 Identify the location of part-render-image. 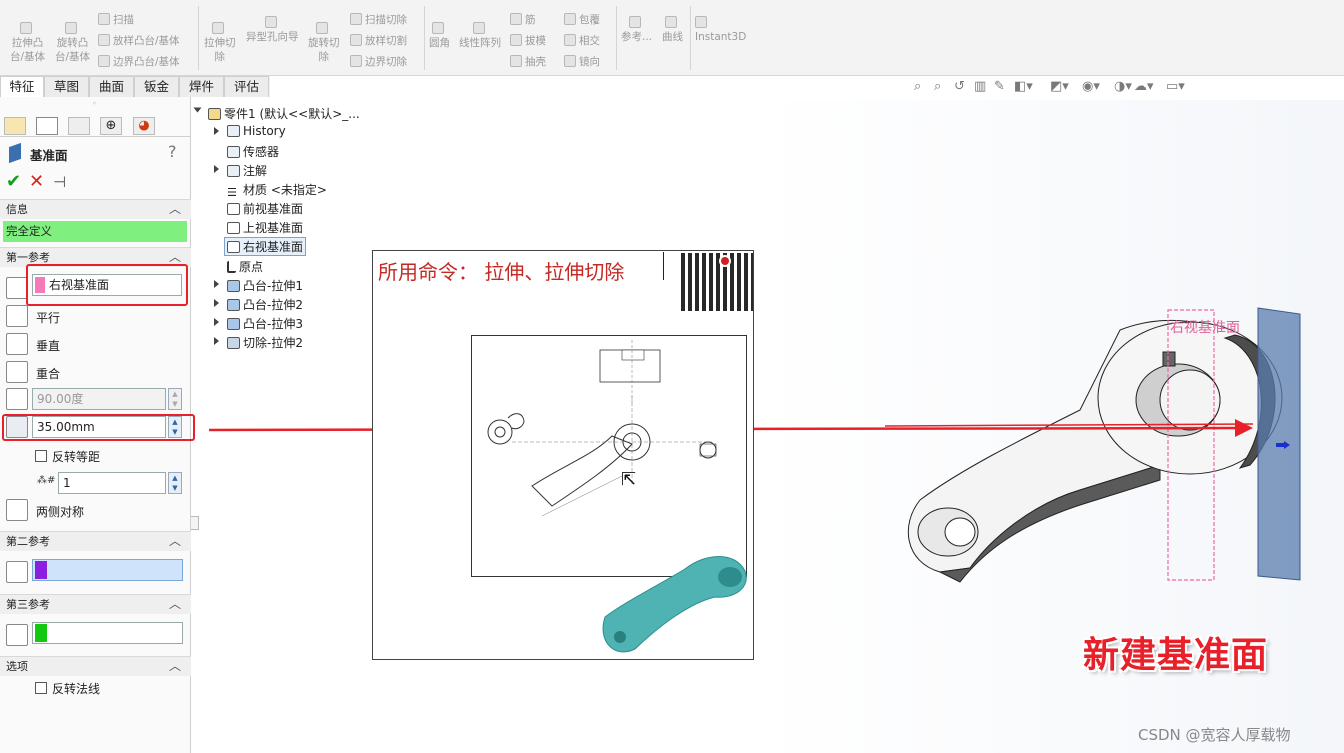
(674, 604).